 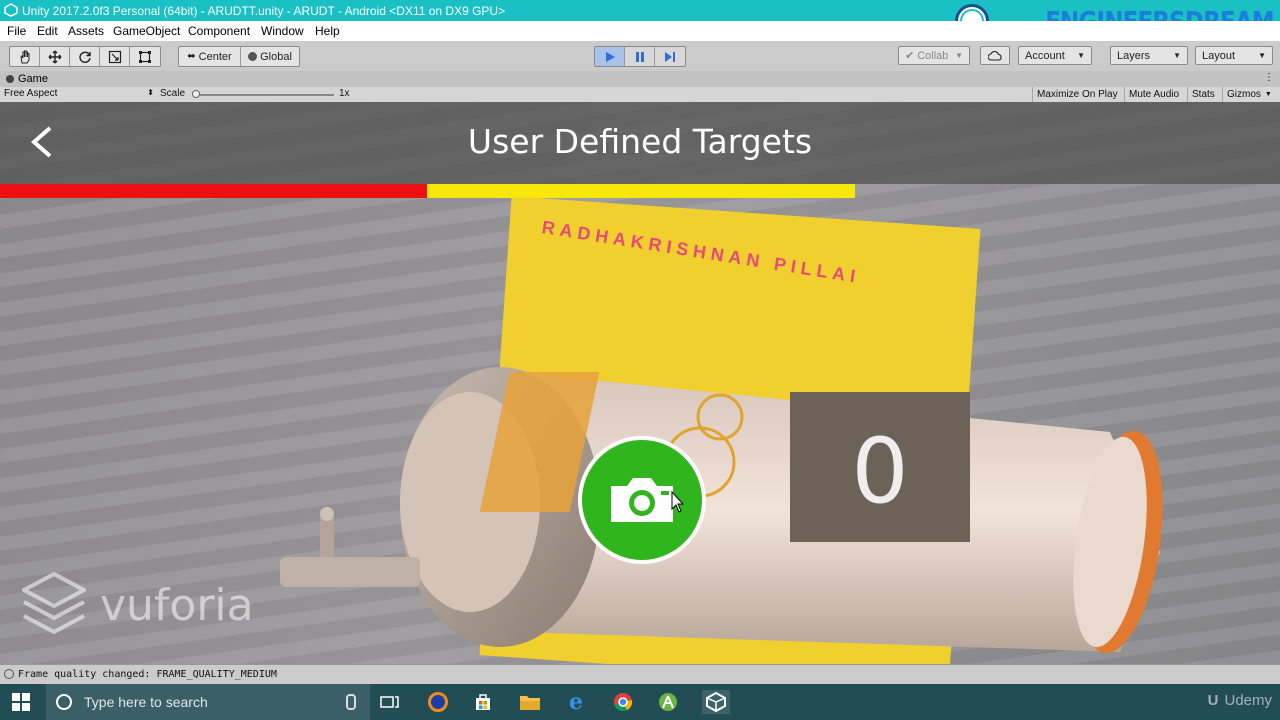 I want to click on camera-capture-button, so click(x=642, y=500).